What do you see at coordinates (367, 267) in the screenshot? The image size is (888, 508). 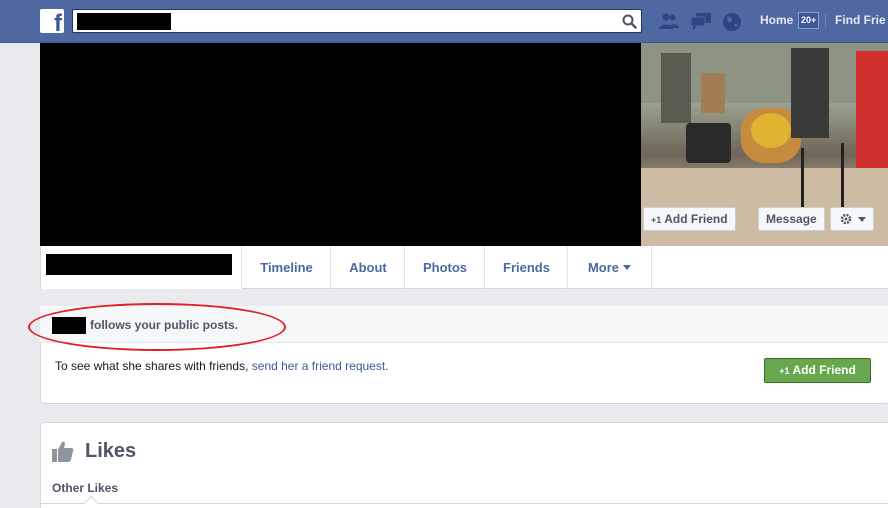 I see `tab-about: About` at bounding box center [367, 267].